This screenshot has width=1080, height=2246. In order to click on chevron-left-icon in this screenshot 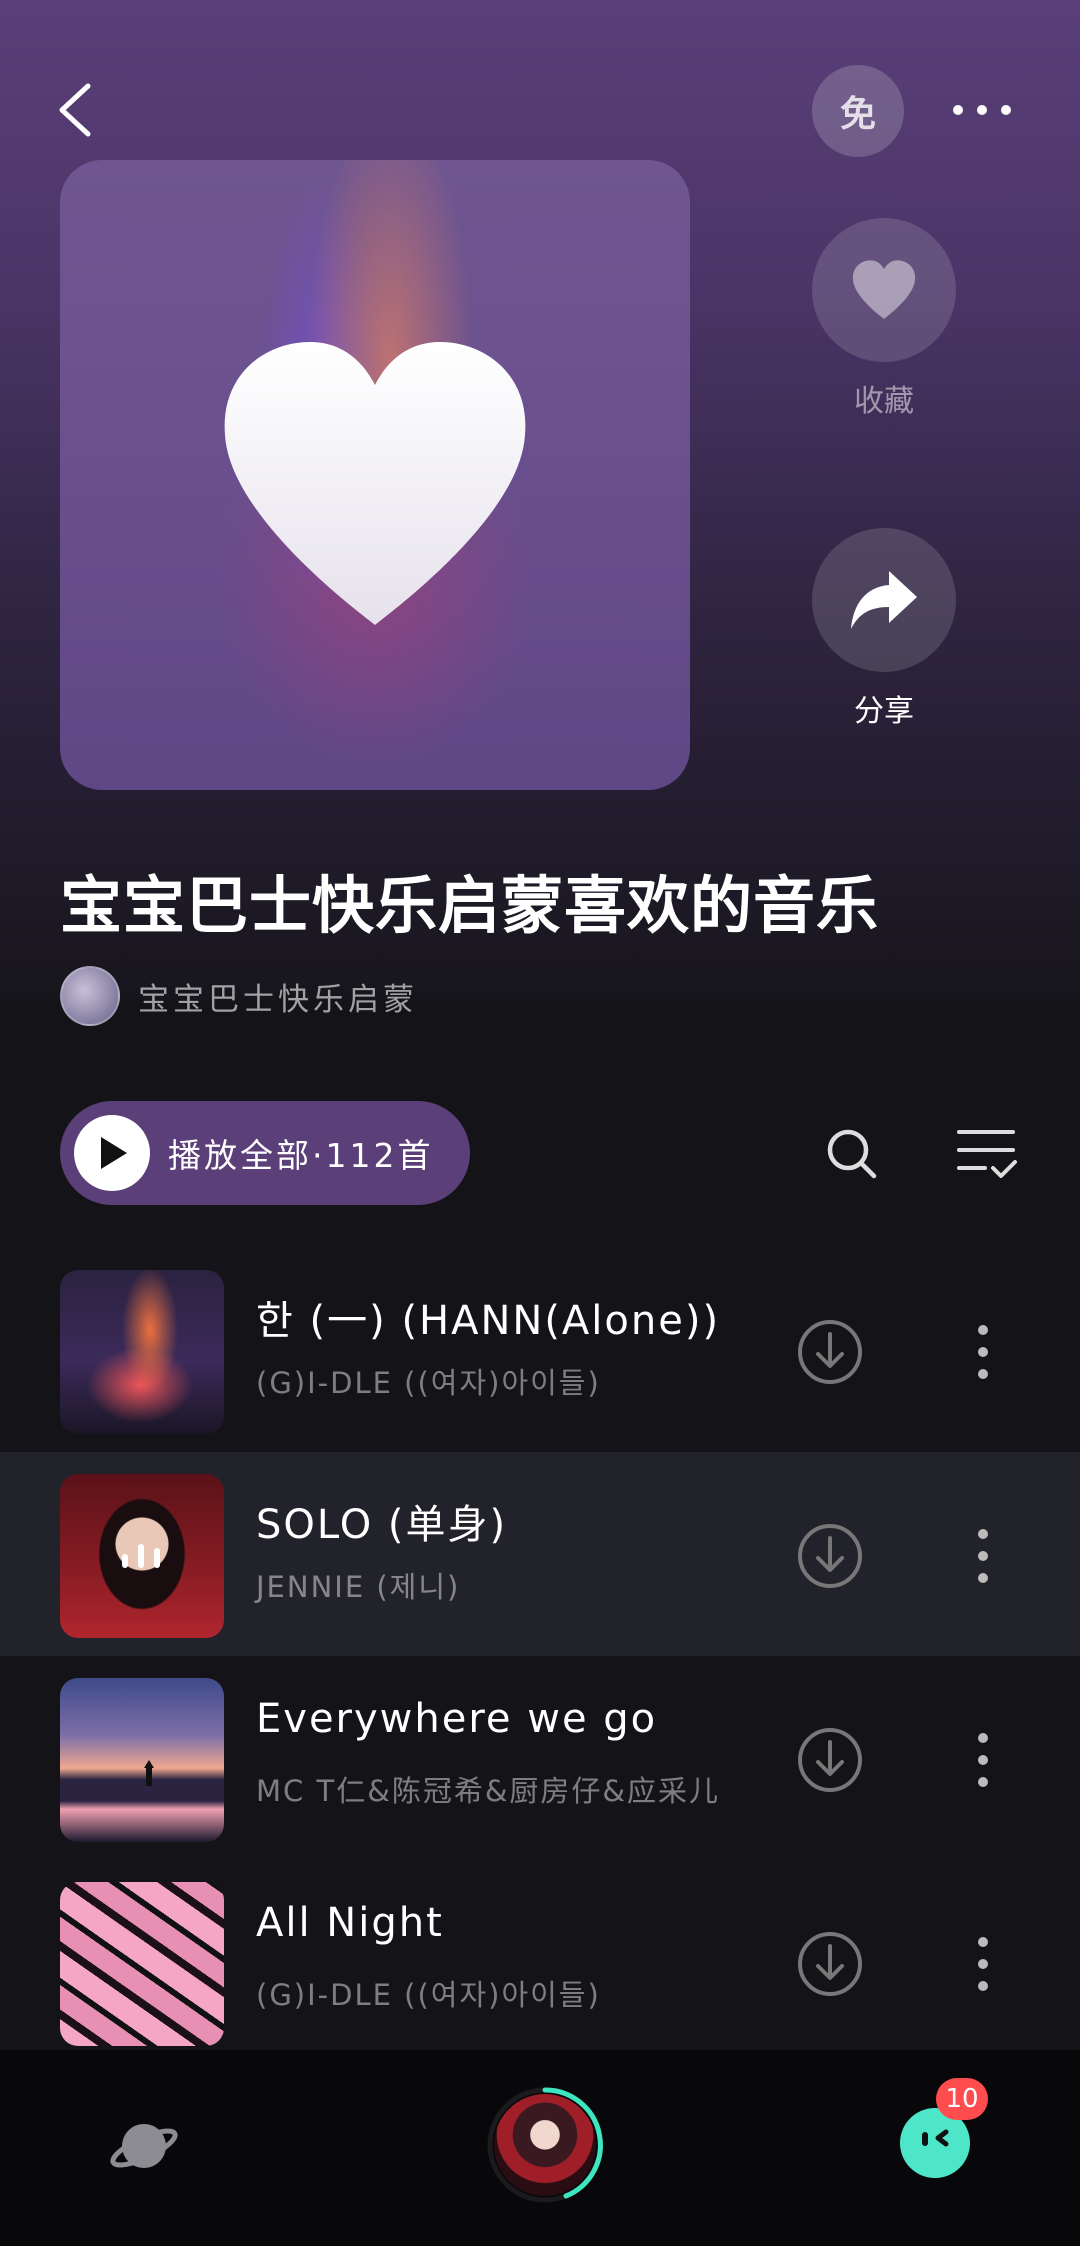, I will do `click(75, 110)`.